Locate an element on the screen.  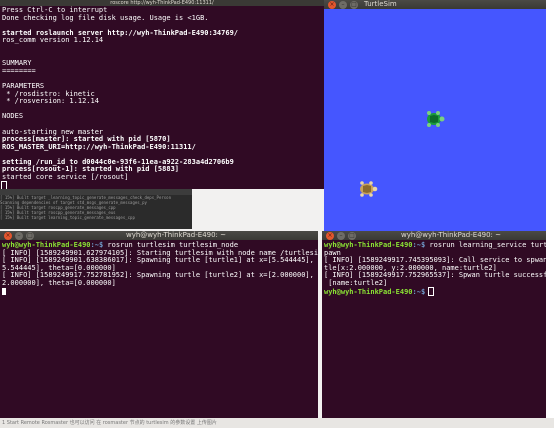
turtle-canvas-svg is located at coordinates (402, 154).